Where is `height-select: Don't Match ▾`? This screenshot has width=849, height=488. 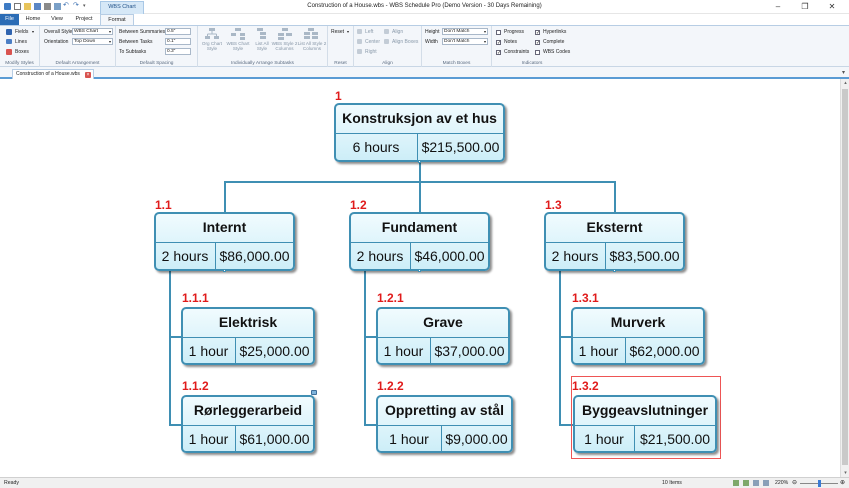 height-select: Don't Match ▾ is located at coordinates (465, 31).